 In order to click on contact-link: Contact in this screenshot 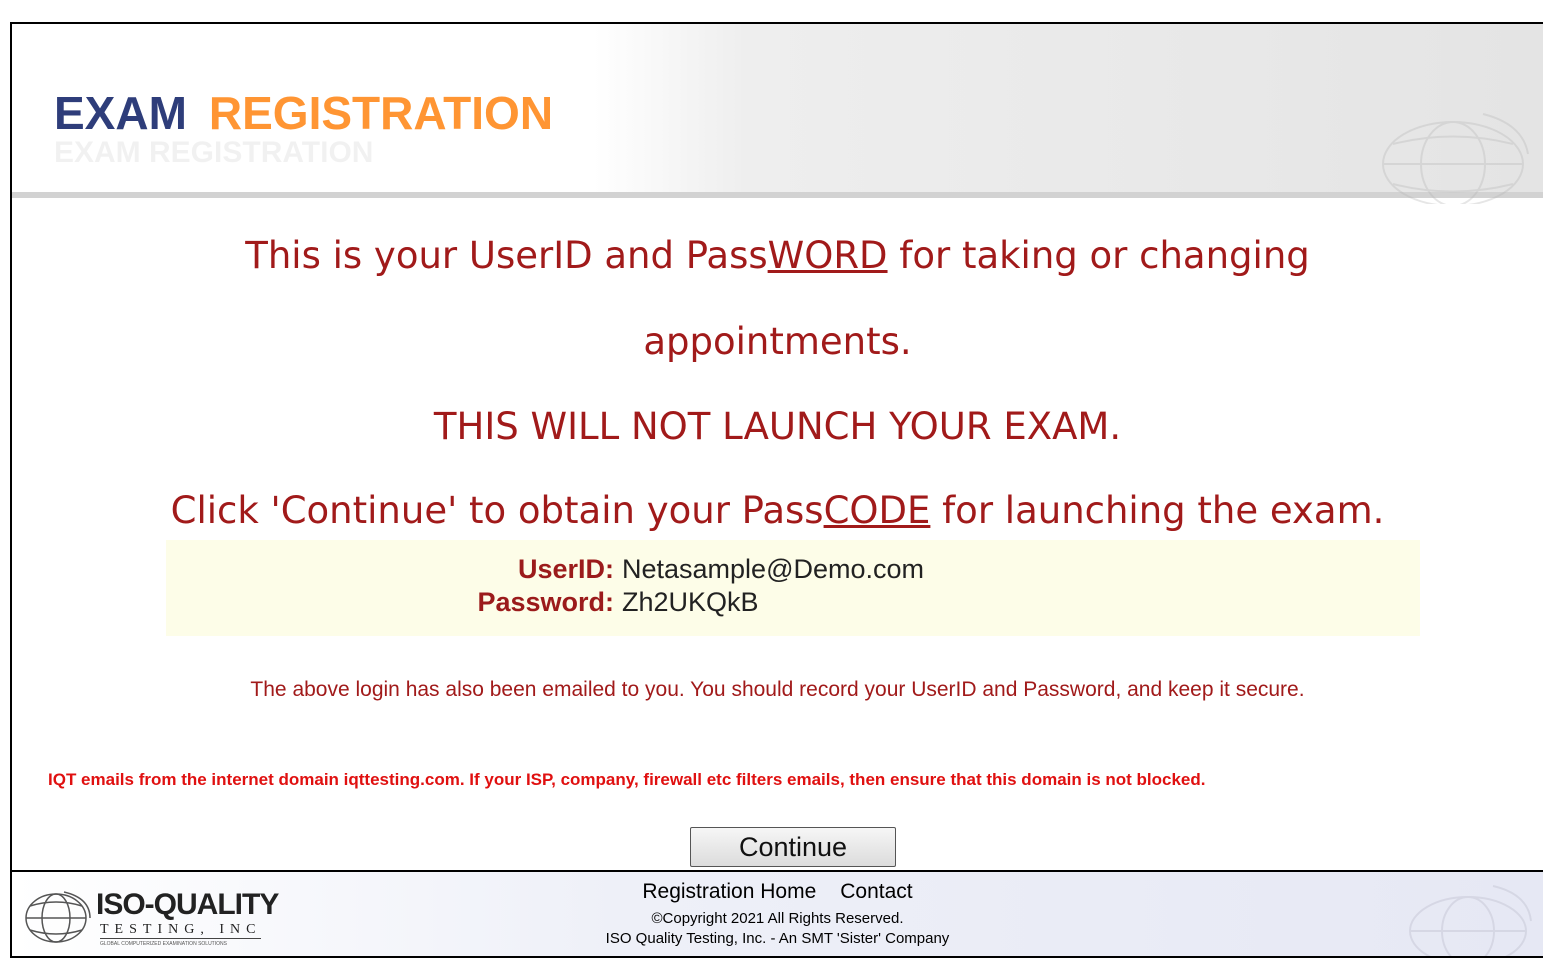, I will do `click(876, 891)`.